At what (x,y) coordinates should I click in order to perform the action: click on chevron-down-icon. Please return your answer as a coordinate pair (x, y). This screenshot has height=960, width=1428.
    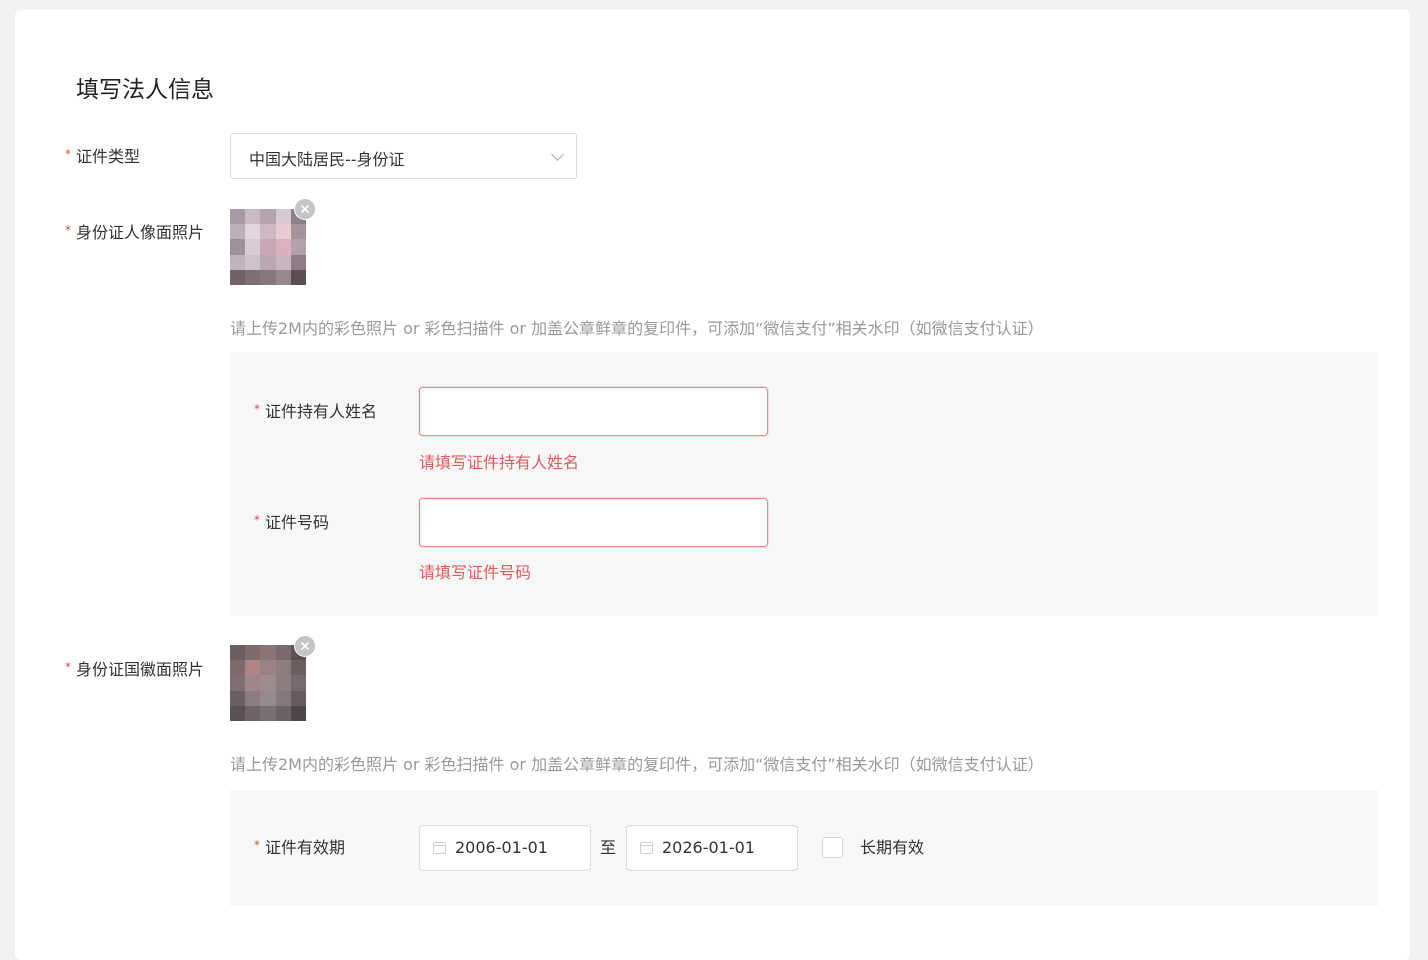
    Looking at the image, I should click on (557, 154).